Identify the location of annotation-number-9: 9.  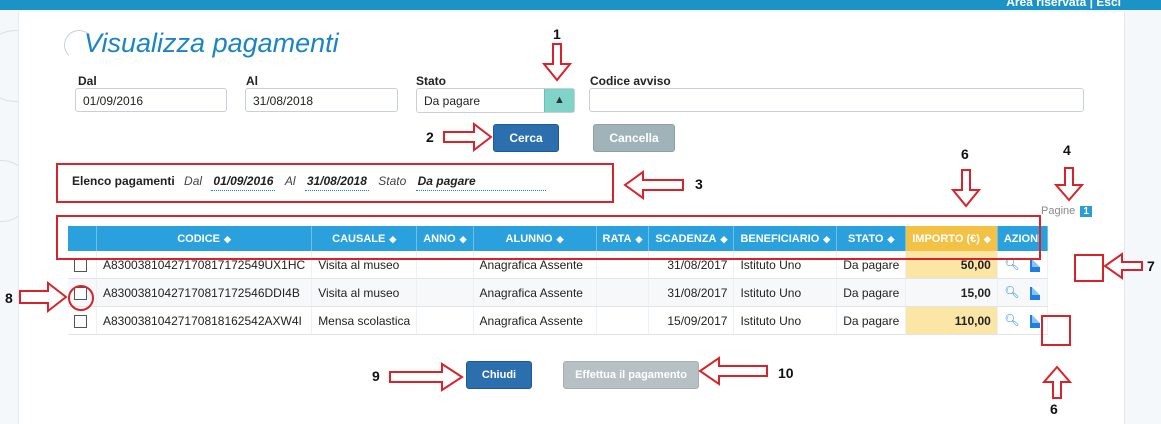
(376, 376).